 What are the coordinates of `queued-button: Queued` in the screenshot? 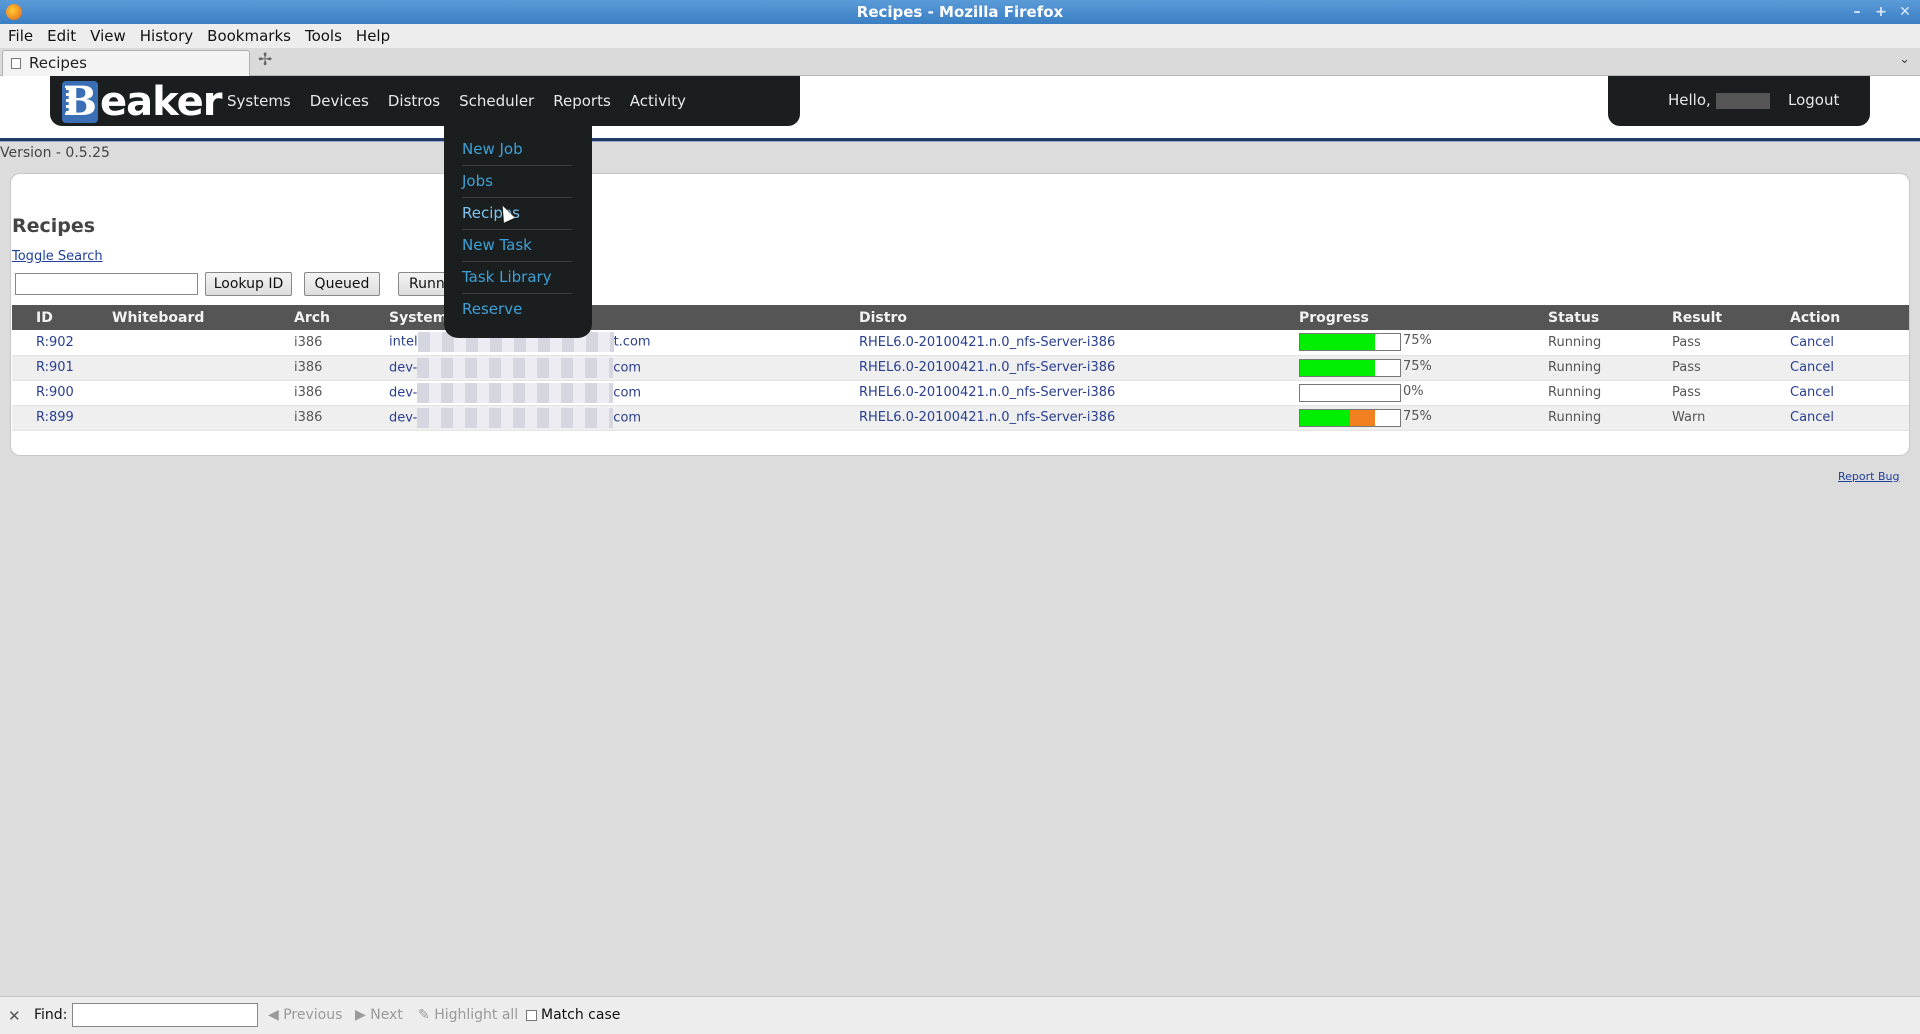 It's located at (342, 284).